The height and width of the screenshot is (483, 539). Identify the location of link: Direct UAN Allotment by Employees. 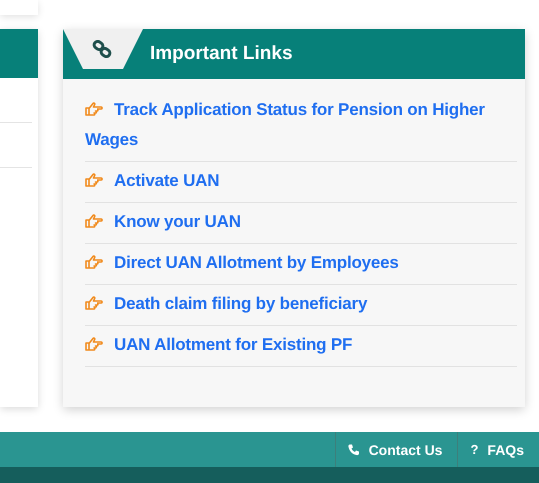
(301, 263).